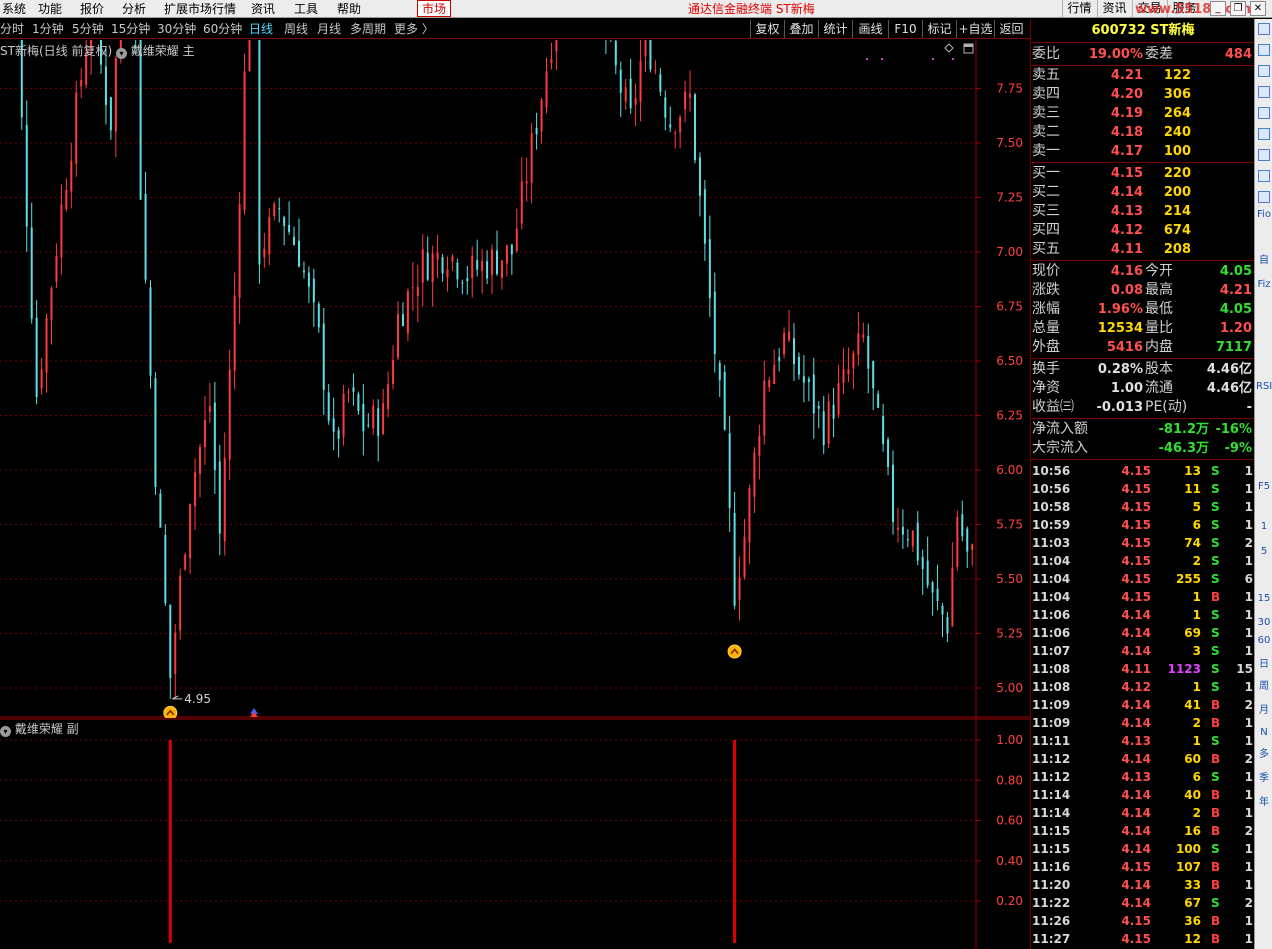 The image size is (1272, 949). What do you see at coordinates (767, 29) in the screenshot?
I see `adjust-button: 复权` at bounding box center [767, 29].